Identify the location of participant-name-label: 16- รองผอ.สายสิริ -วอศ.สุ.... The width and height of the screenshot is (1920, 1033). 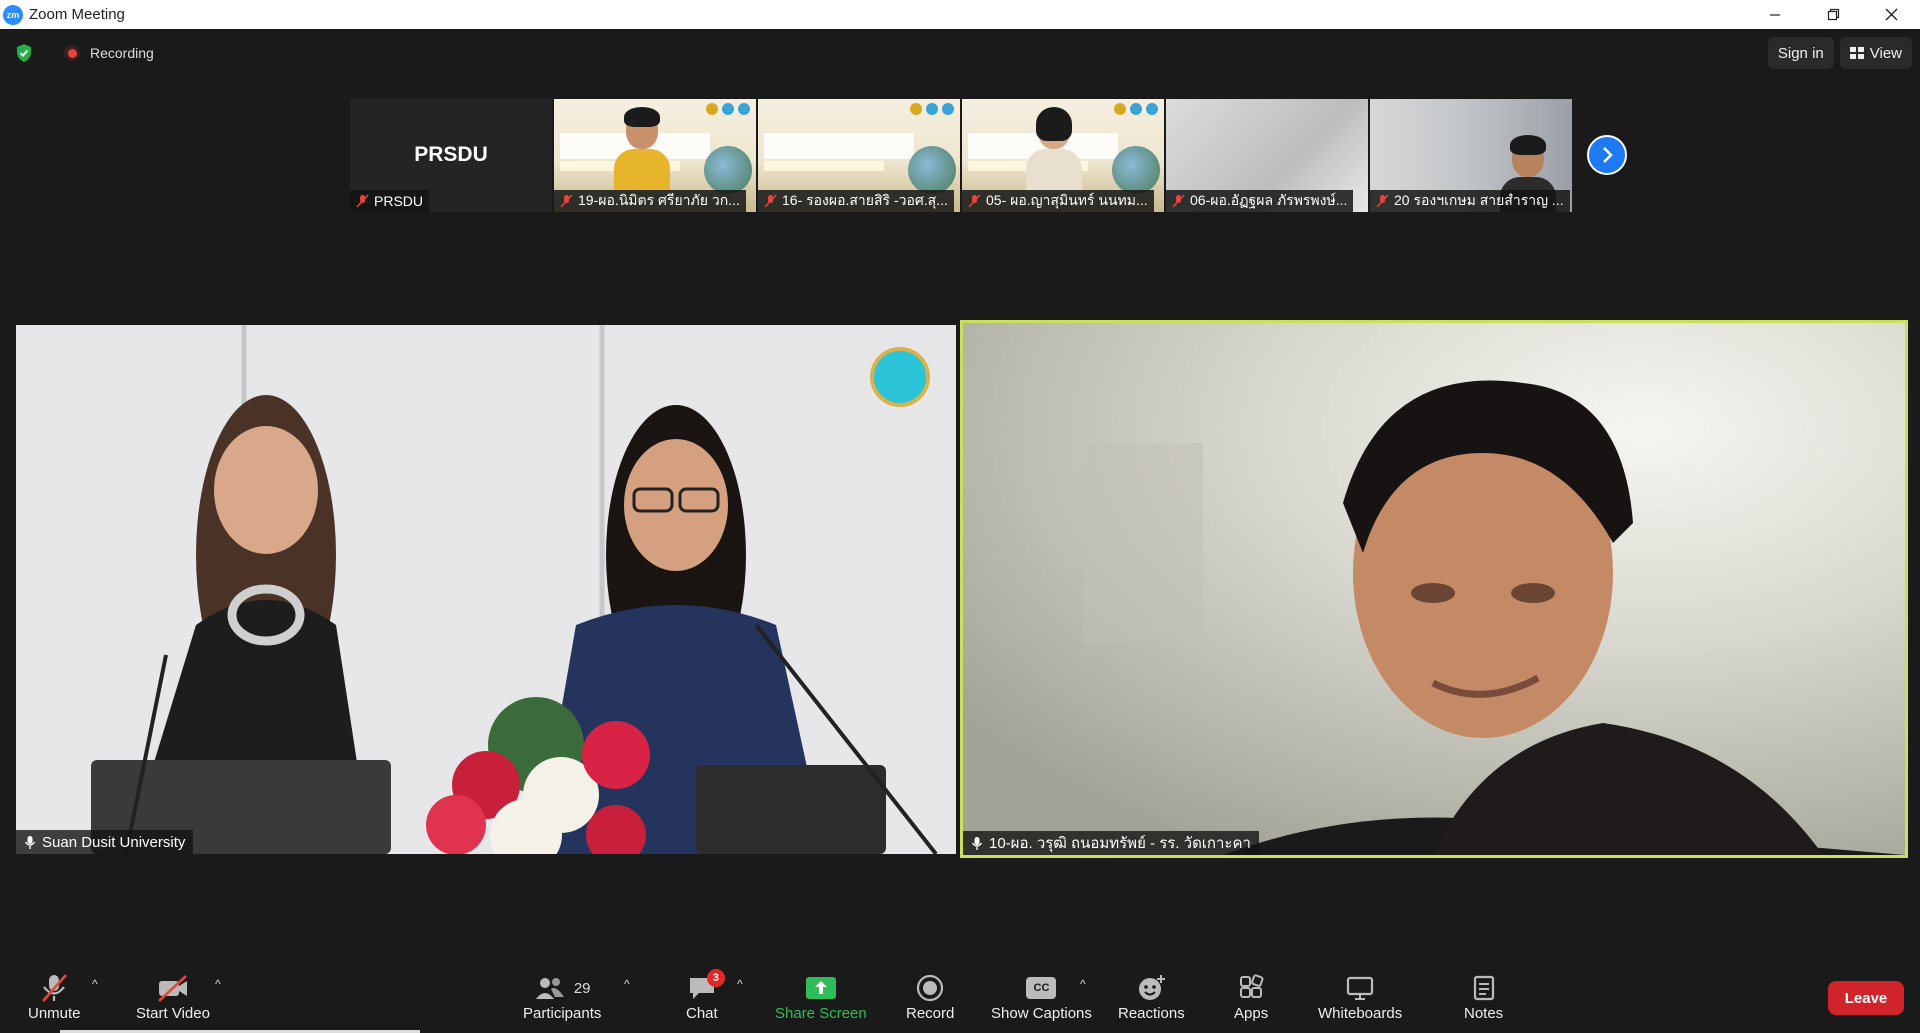
(856, 201).